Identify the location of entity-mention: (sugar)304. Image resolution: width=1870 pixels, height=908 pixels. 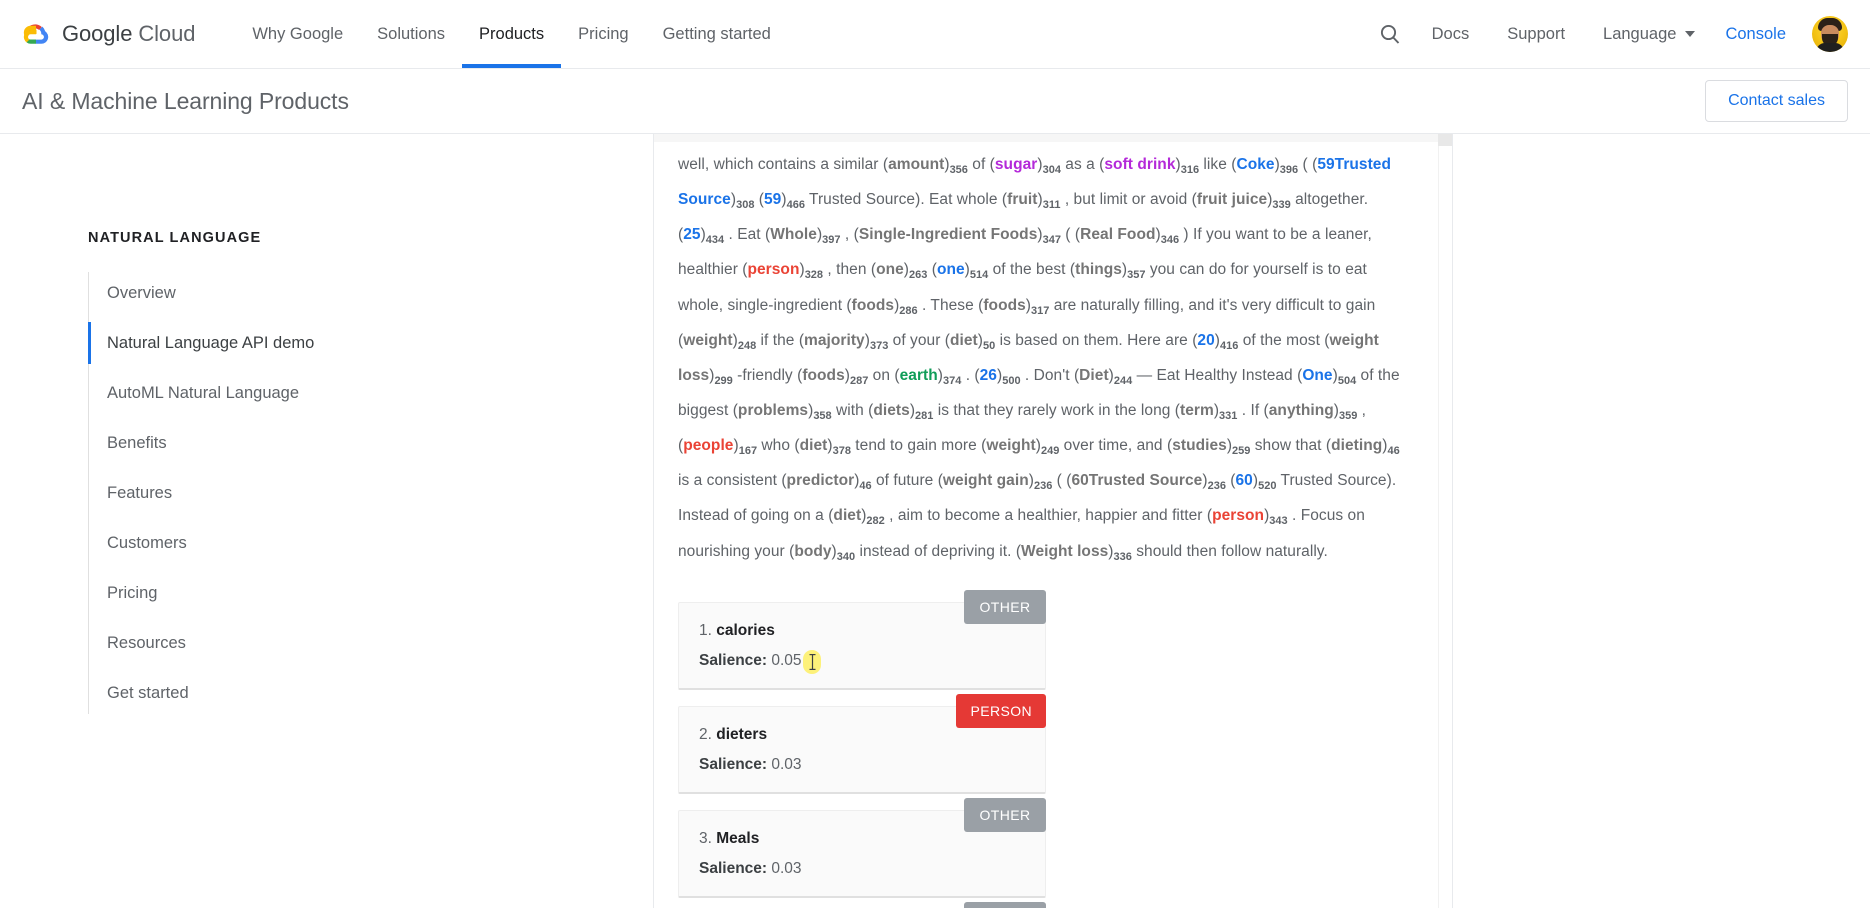
(1025, 166).